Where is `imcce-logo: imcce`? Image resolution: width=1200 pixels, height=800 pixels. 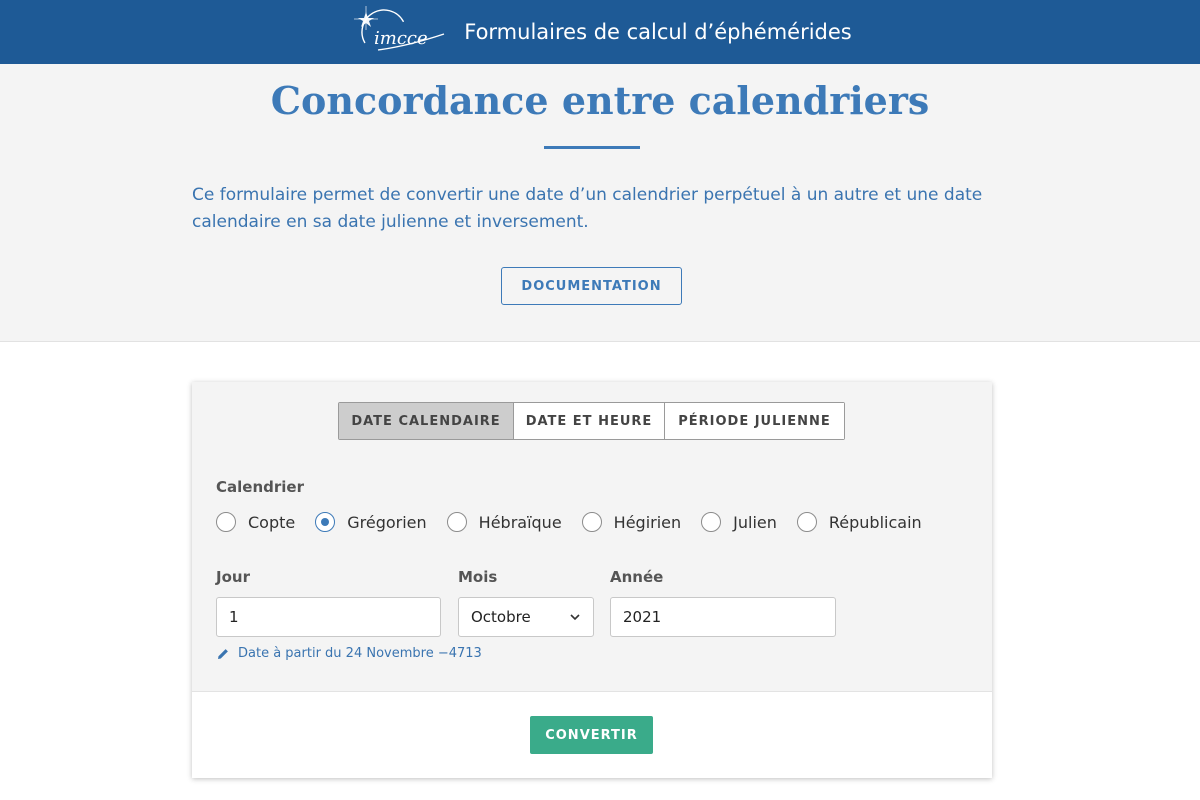
imcce-logo: imcce is located at coordinates (398, 32).